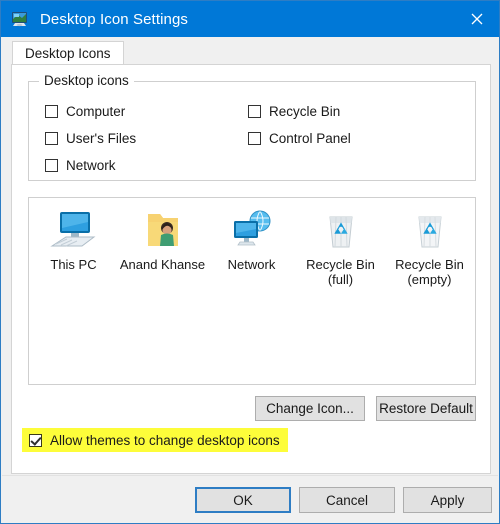  I want to click on icon-caption: This PC, so click(73, 264).